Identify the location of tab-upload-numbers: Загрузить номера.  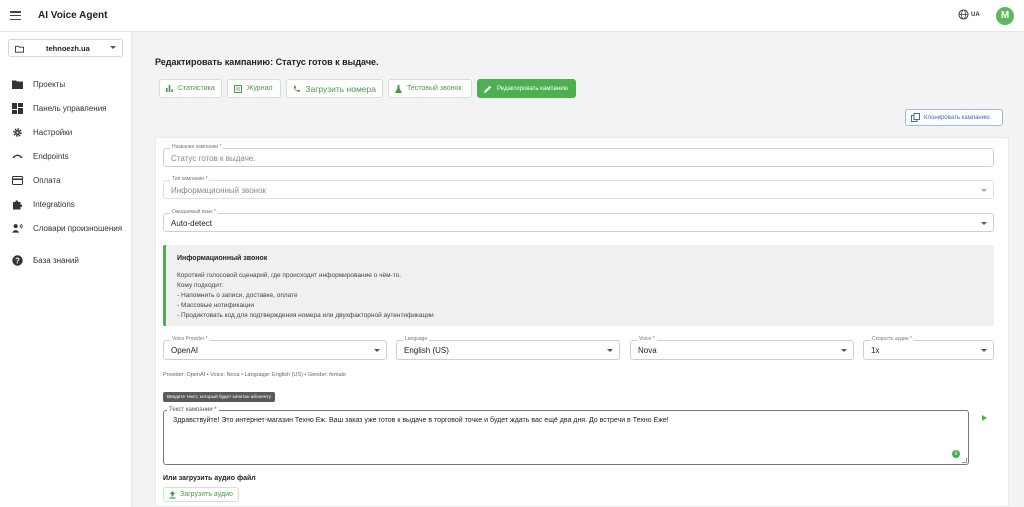
(334, 88).